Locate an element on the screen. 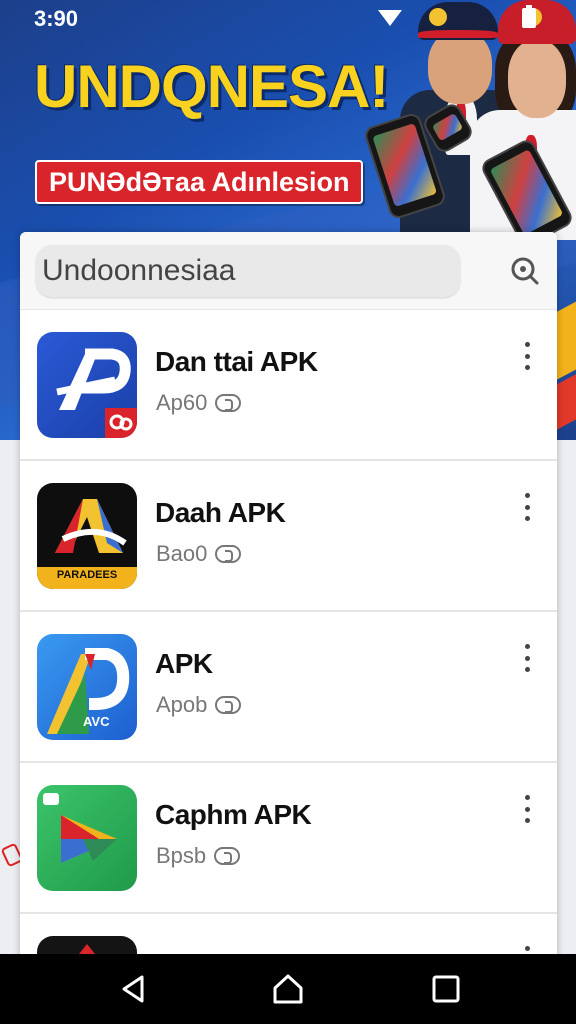  app-meta: Bao0 is located at coordinates (182, 553).